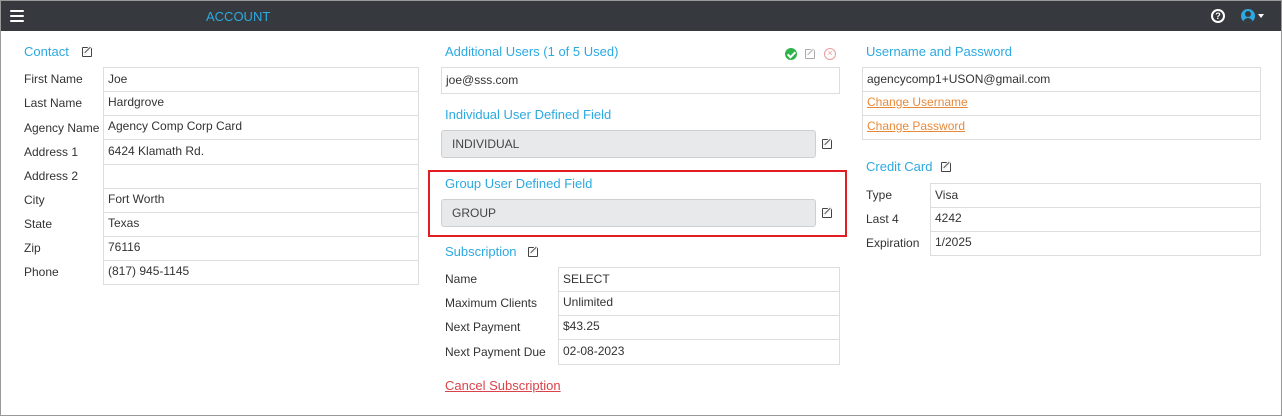 The height and width of the screenshot is (416, 1282). I want to click on contact-title: Contact, so click(46, 51).